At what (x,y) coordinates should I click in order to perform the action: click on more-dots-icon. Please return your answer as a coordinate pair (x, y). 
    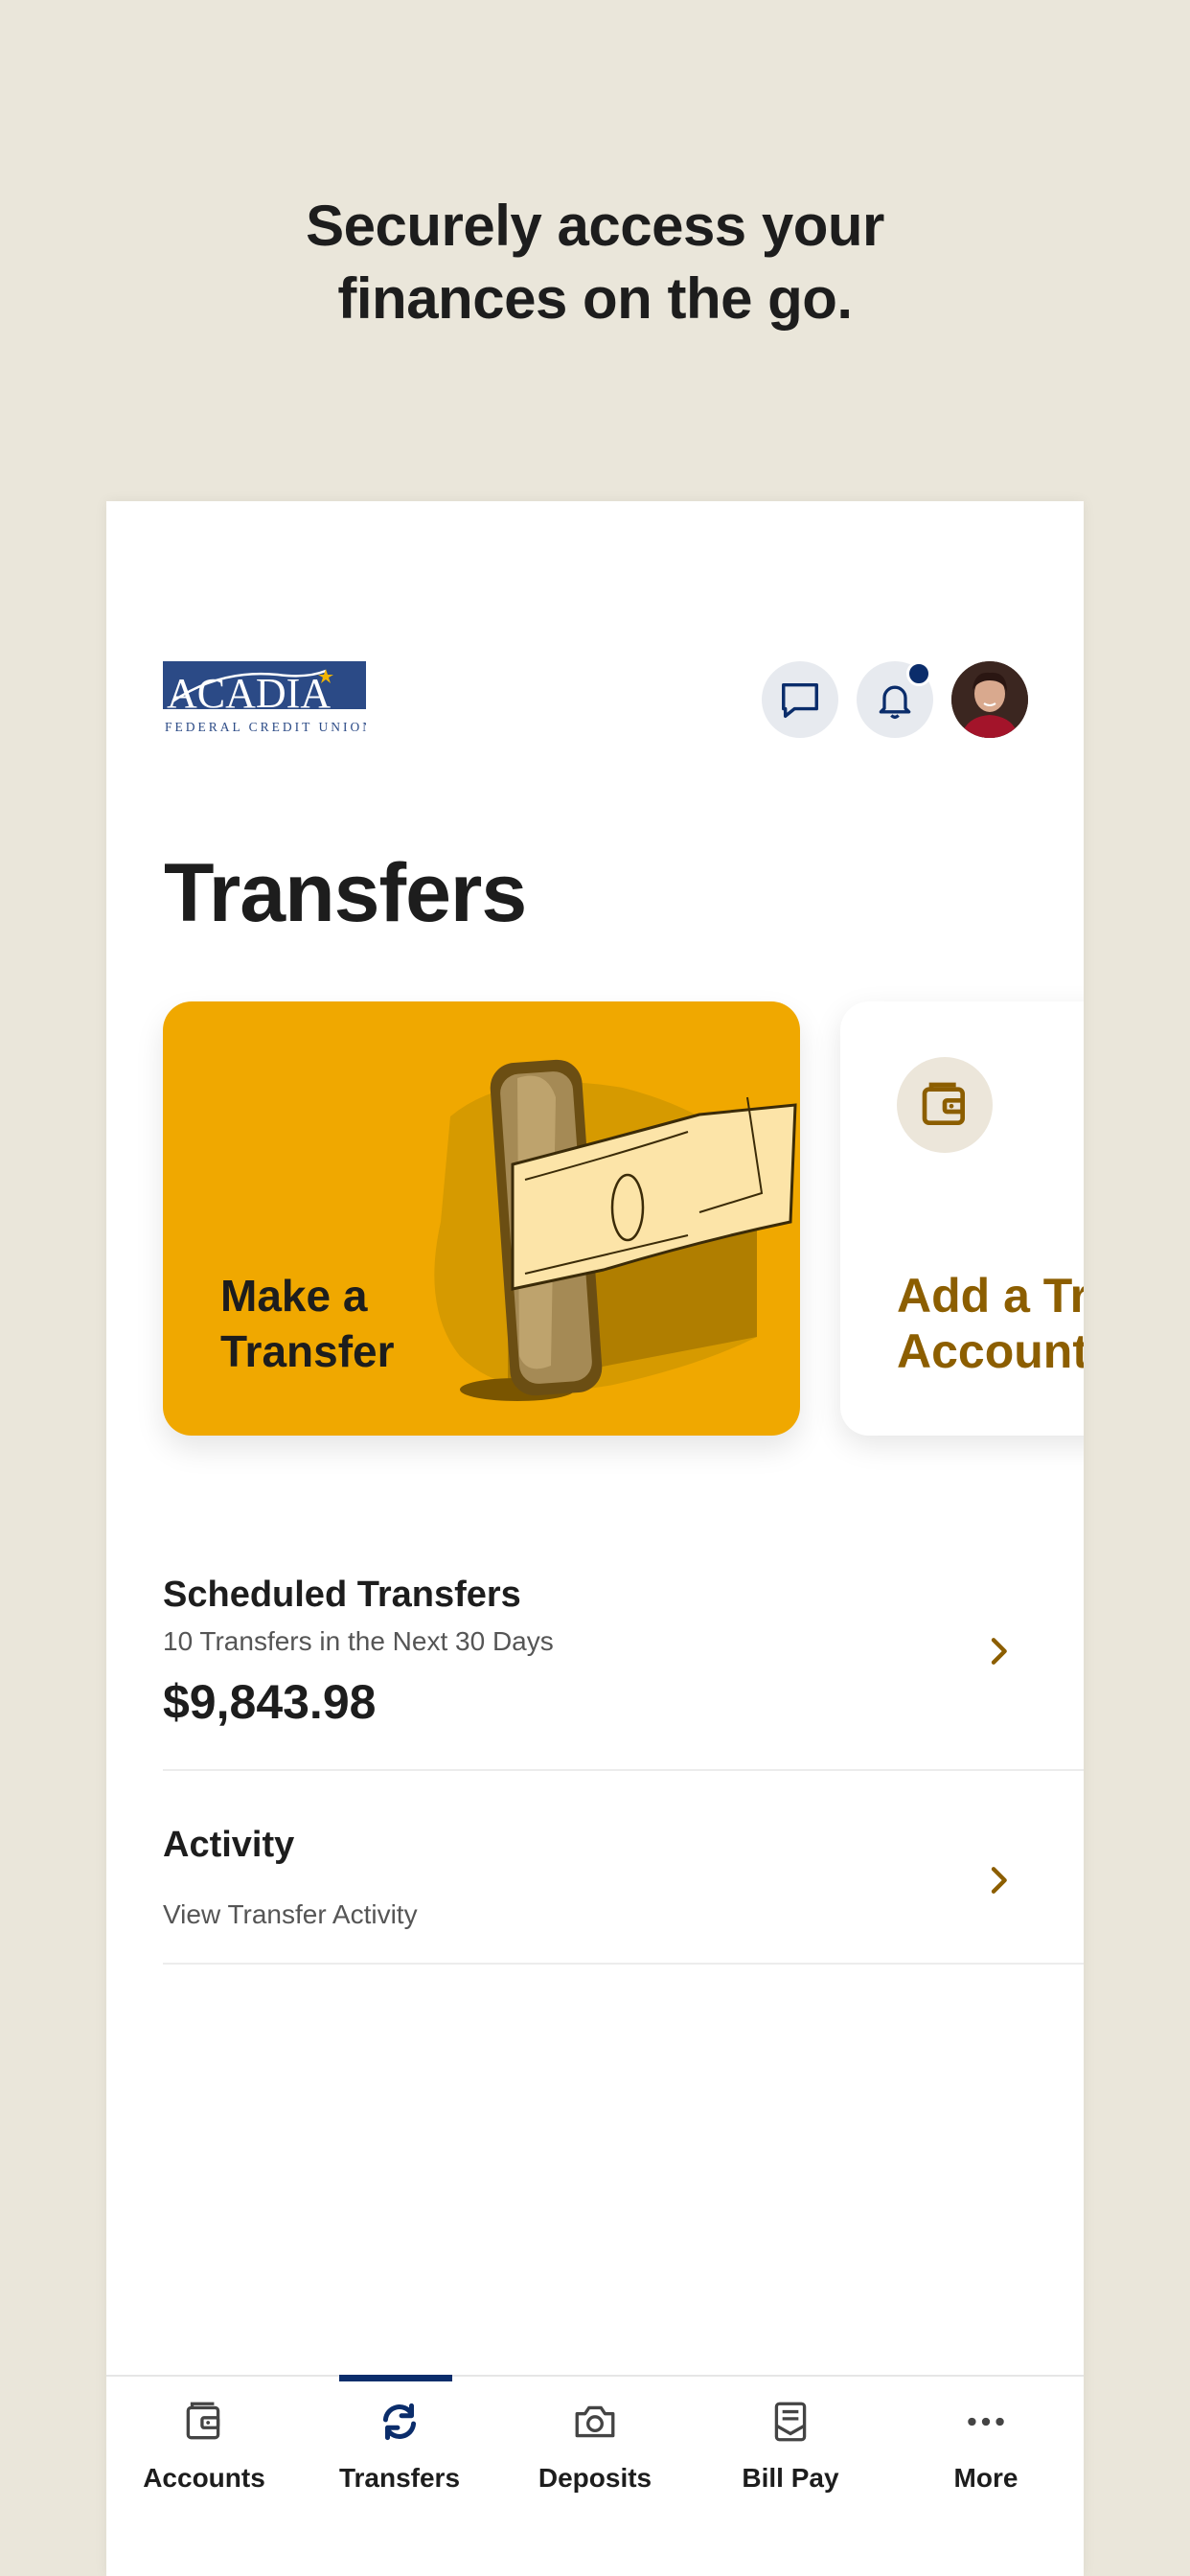
    Looking at the image, I should click on (986, 2421).